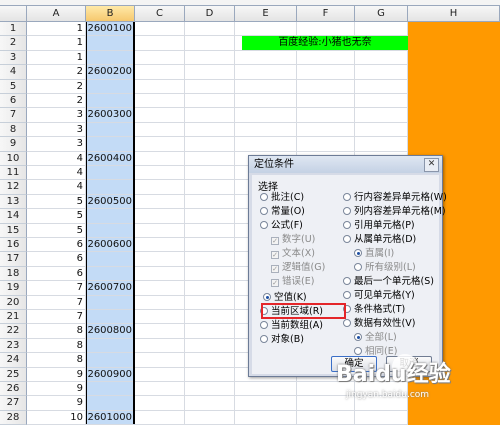 The height and width of the screenshot is (425, 500). I want to click on option-rightopts-6: 最后一个单元格(S), so click(388, 282).